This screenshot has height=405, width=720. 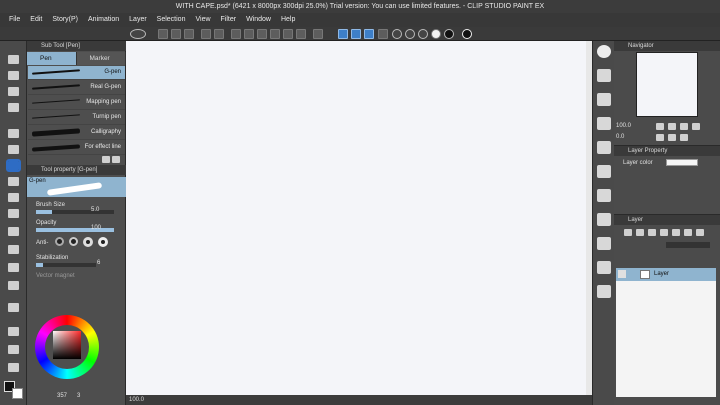 I want to click on material-5-icon, so click(x=604, y=171).